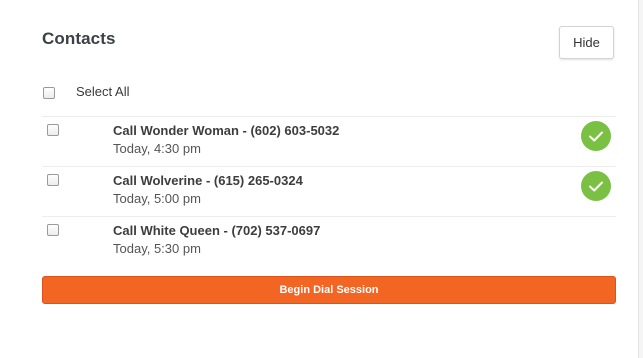  What do you see at coordinates (157, 148) in the screenshot?
I see `contact-time: Today, 4:30 pm` at bounding box center [157, 148].